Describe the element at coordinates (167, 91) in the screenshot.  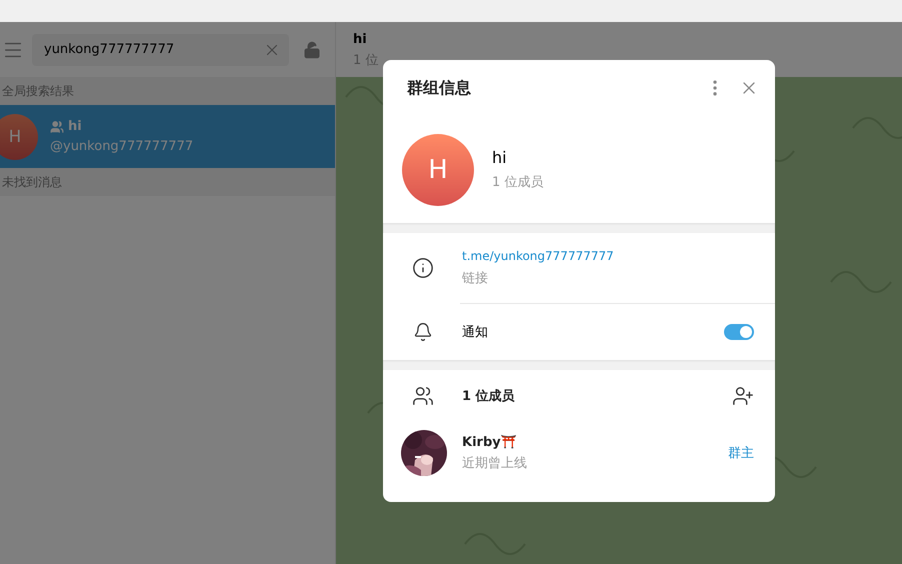
I see `section-title: 全局搜索结果` at that location.